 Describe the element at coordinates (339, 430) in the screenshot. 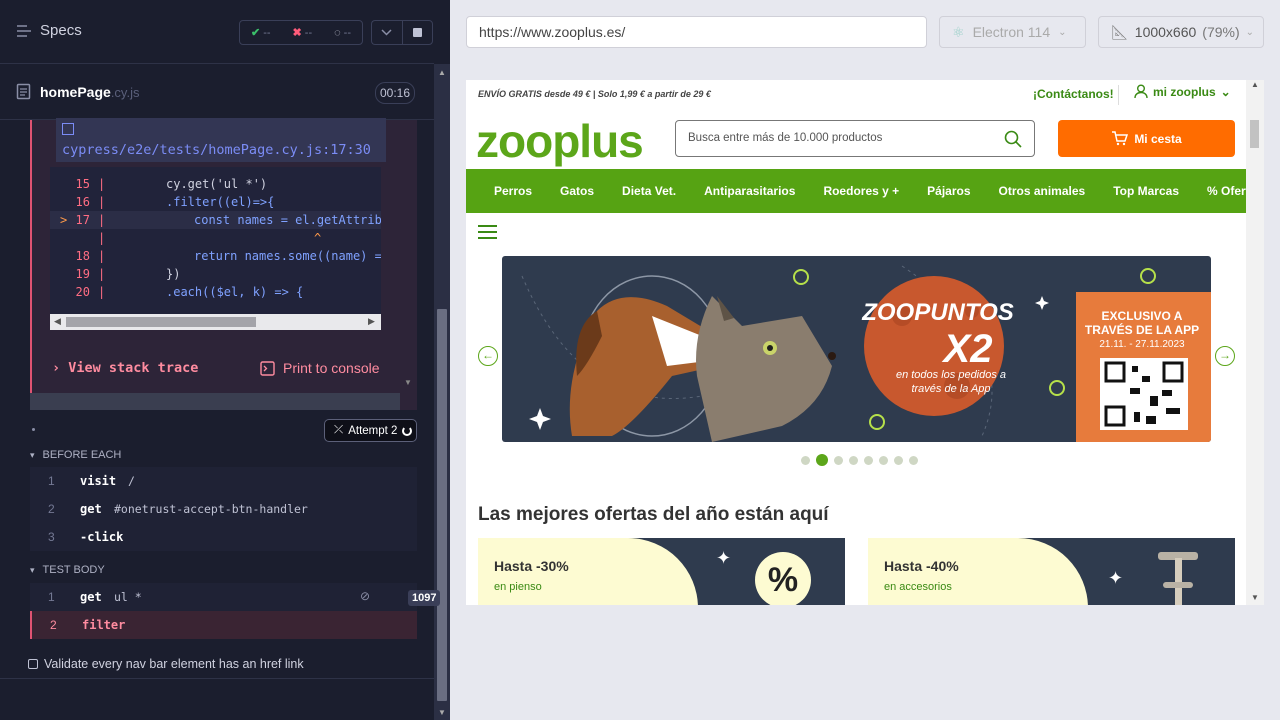

I see `collapse-icon: ⤫` at that location.